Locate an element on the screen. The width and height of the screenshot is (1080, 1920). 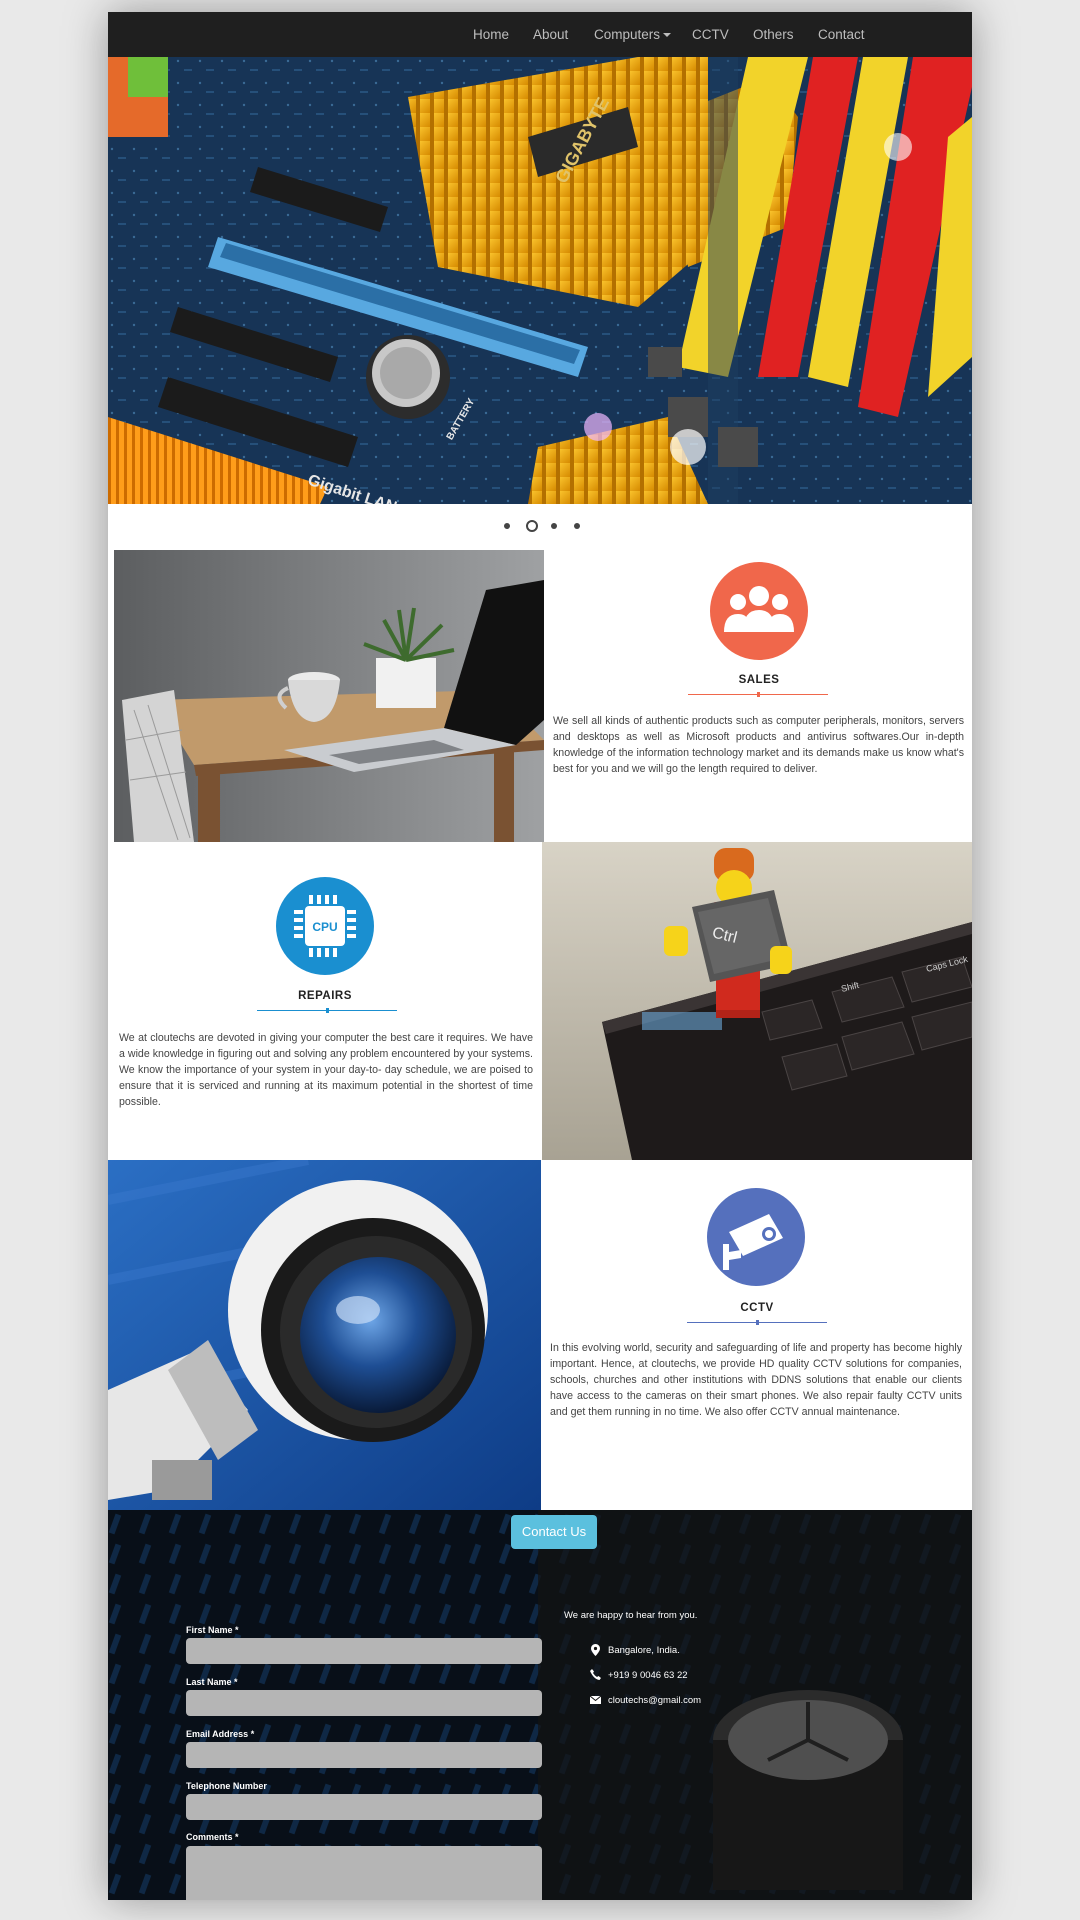
nav-computers: Computers is located at coordinates (633, 34).